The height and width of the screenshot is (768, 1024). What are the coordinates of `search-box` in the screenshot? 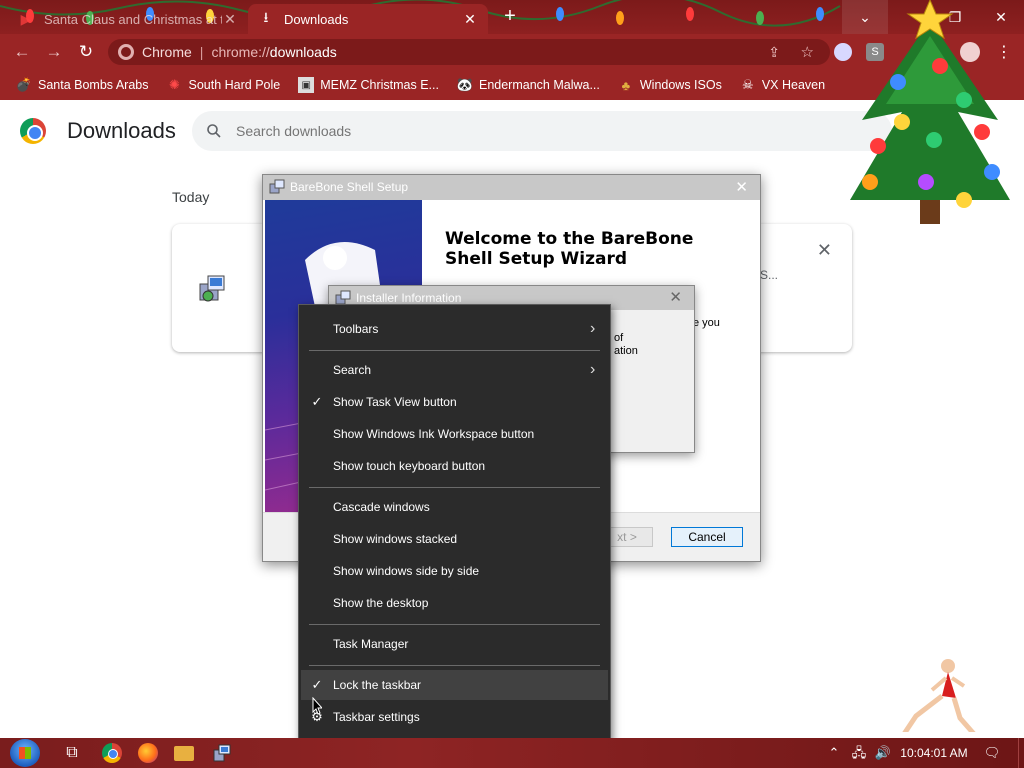 It's located at (542, 131).